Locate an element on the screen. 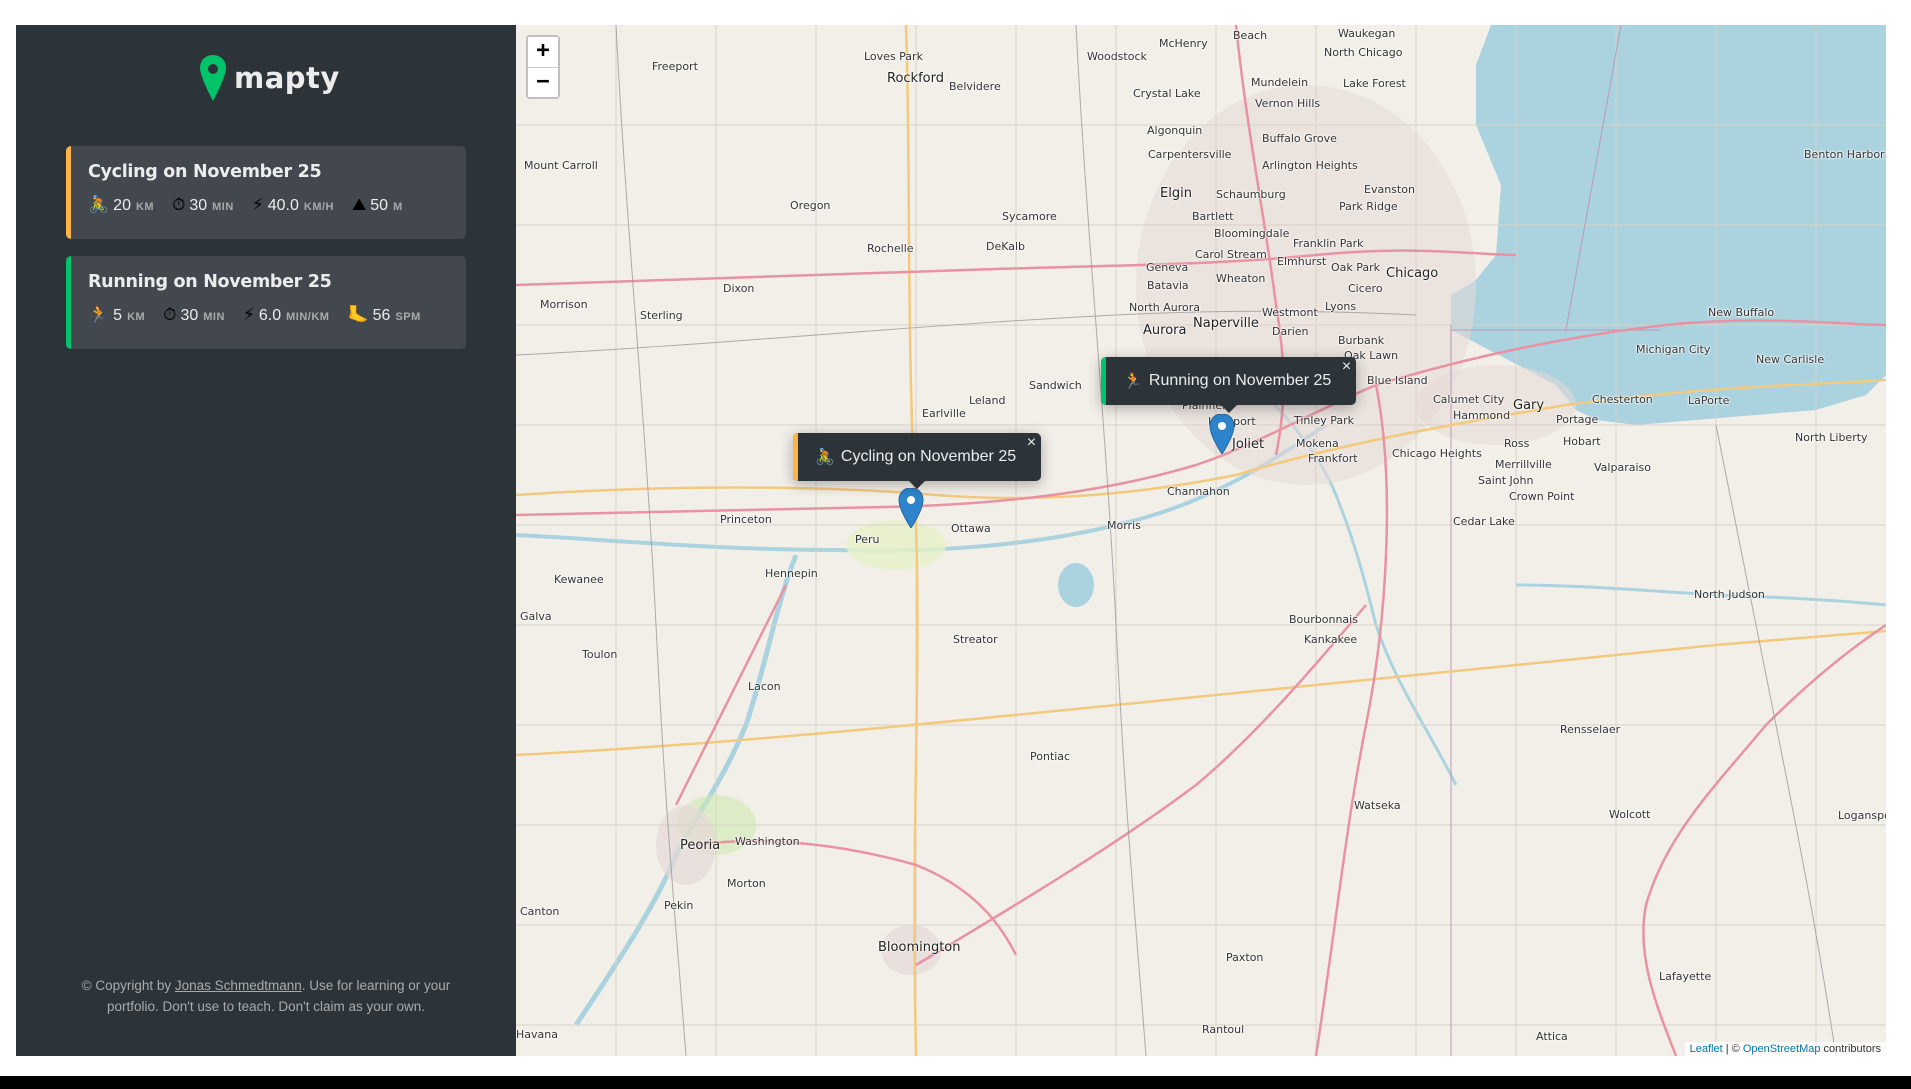 This screenshot has height=1089, width=1911. town-label: Saint John is located at coordinates (1506, 480).